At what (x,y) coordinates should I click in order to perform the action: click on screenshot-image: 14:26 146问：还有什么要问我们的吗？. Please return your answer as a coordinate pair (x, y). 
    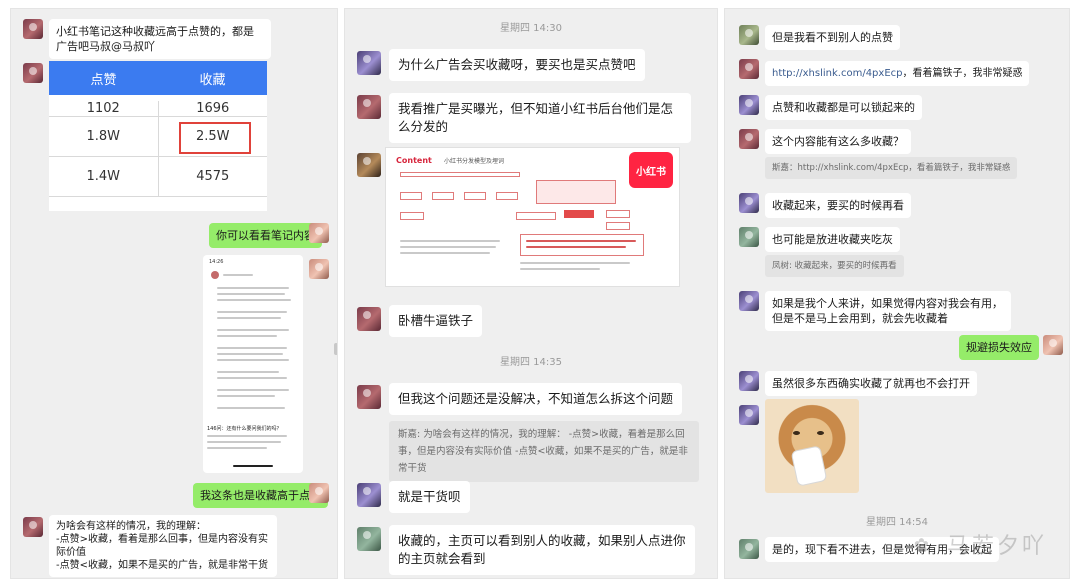
    Looking at the image, I should click on (253, 364).